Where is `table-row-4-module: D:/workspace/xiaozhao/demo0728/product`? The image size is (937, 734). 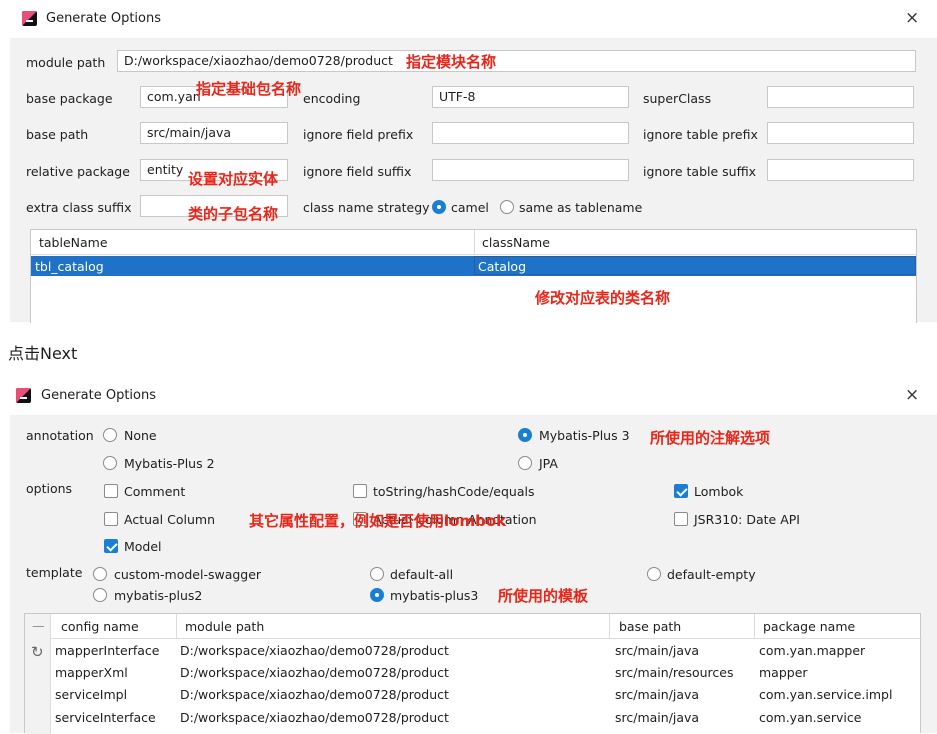 table-row-4-module: D:/workspace/xiaozhao/demo0728/product is located at coordinates (314, 717).